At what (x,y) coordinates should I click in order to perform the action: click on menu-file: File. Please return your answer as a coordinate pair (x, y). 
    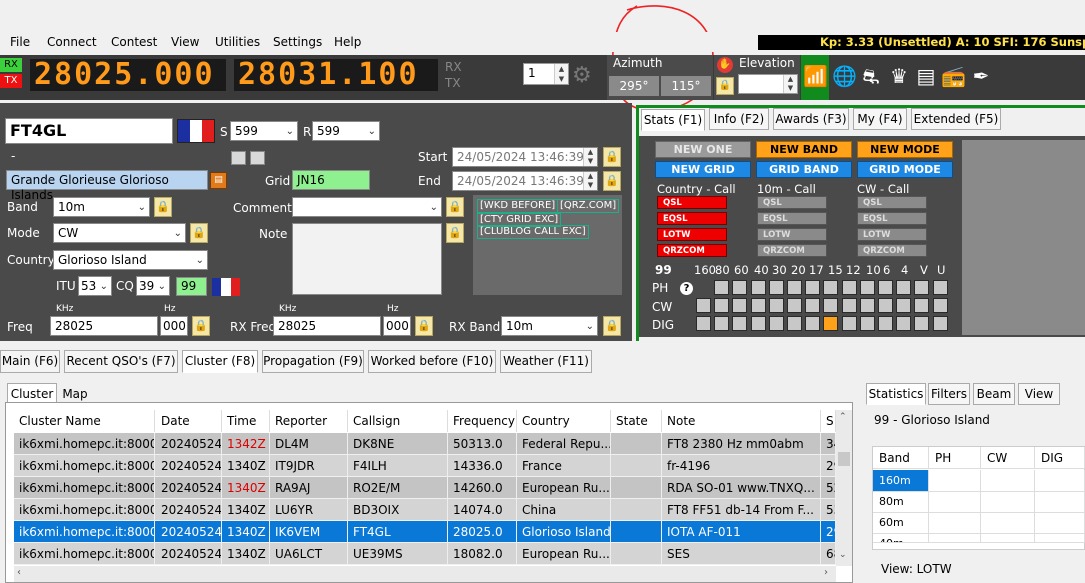
    Looking at the image, I should click on (20, 42).